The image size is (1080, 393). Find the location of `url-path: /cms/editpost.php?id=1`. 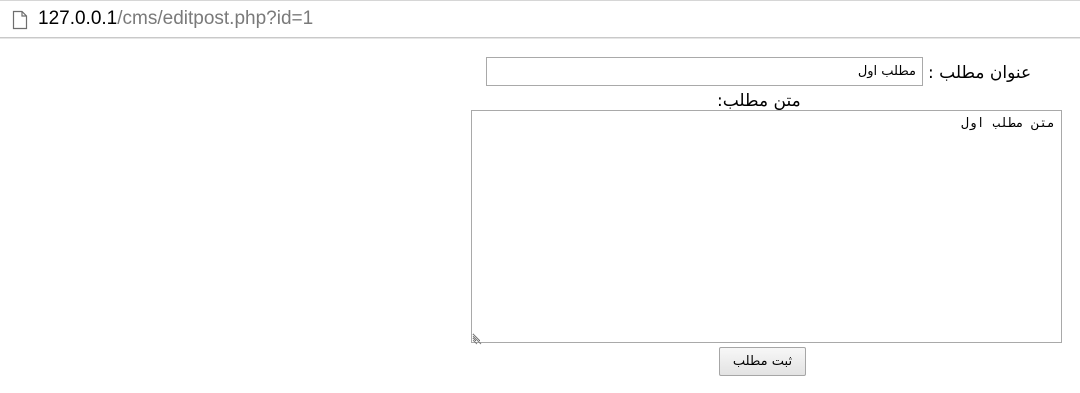

url-path: /cms/editpost.php?id=1 is located at coordinates (215, 18).